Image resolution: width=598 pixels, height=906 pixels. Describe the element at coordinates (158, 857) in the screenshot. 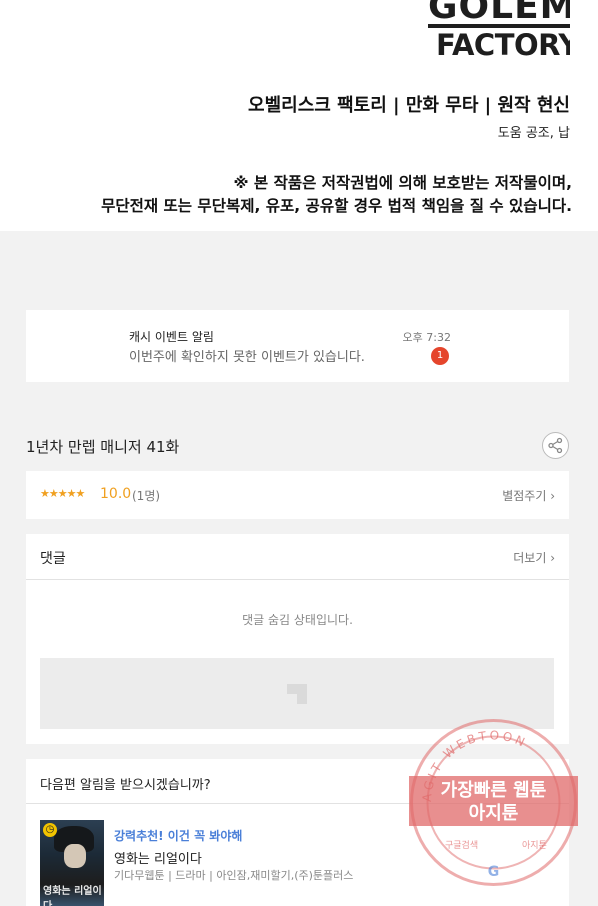

I see `recommended-webtoon-title: 영화는 리얼이다` at that location.